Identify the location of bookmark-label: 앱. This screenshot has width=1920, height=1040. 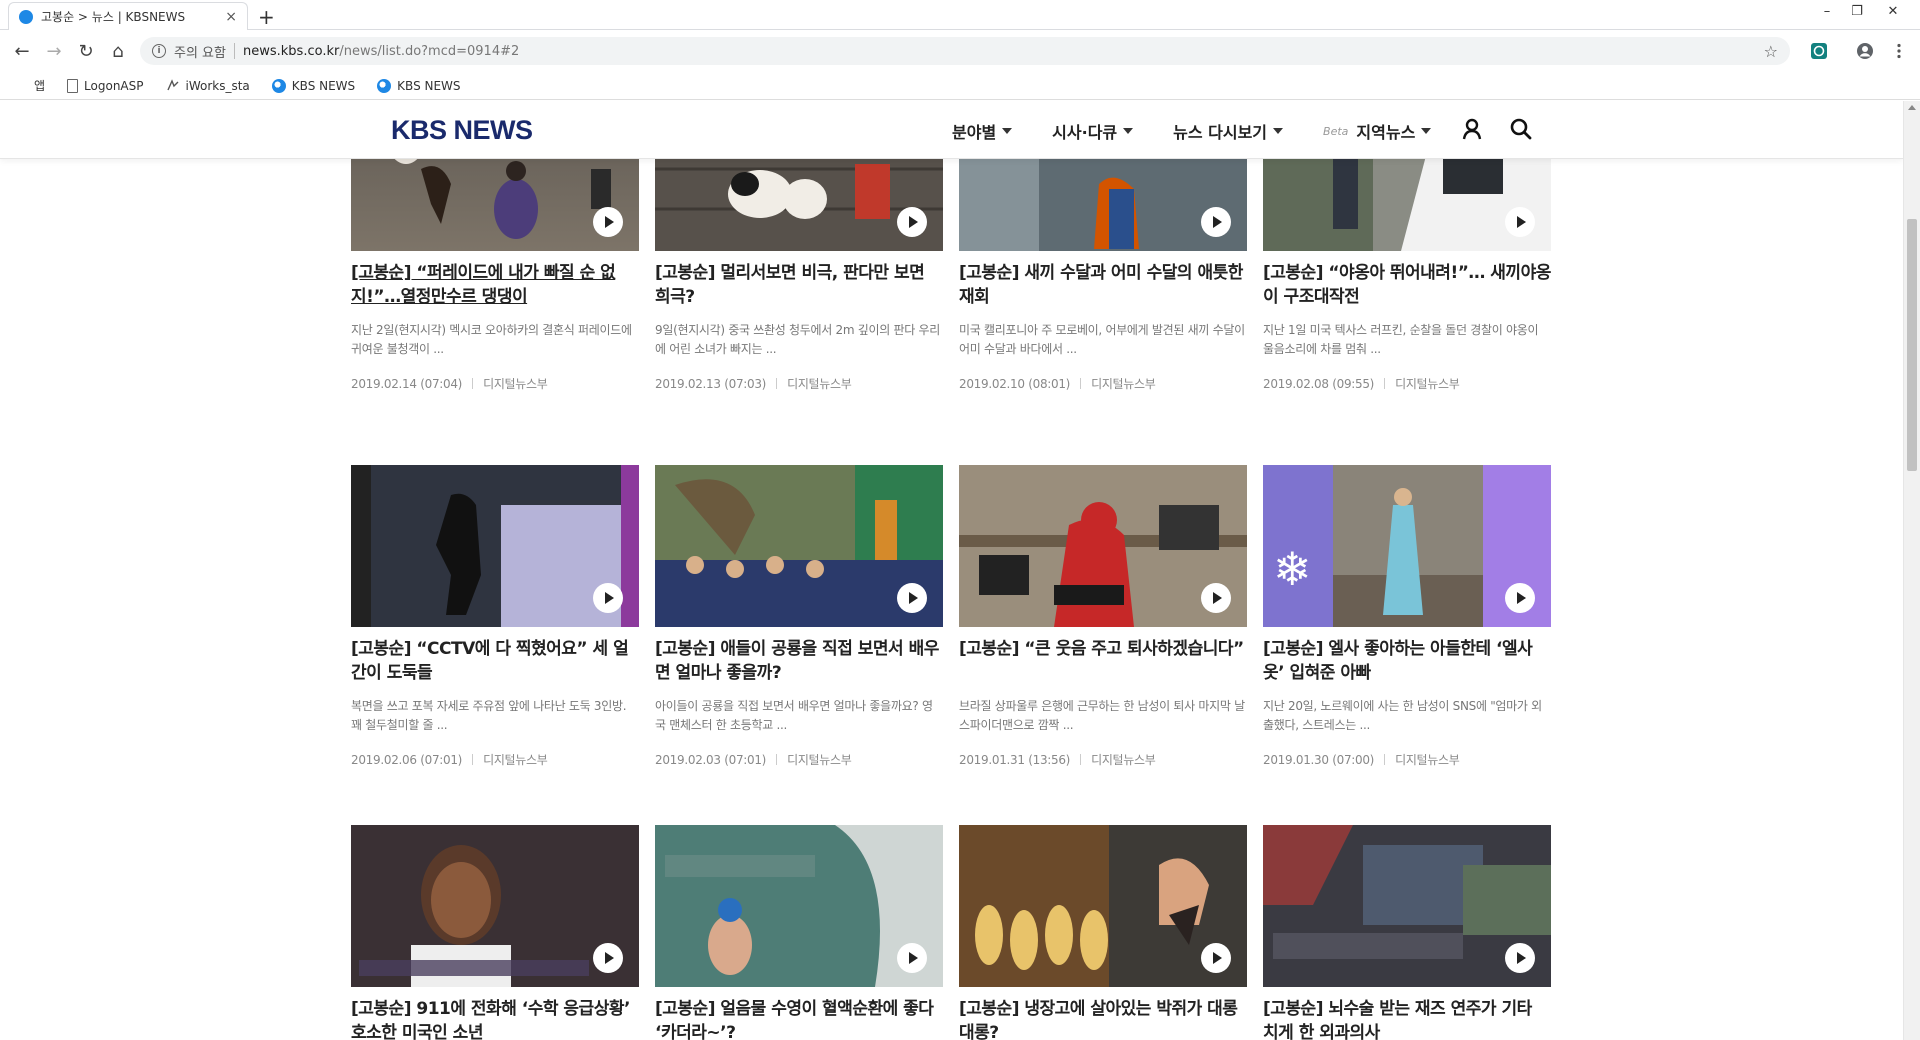
(40, 86).